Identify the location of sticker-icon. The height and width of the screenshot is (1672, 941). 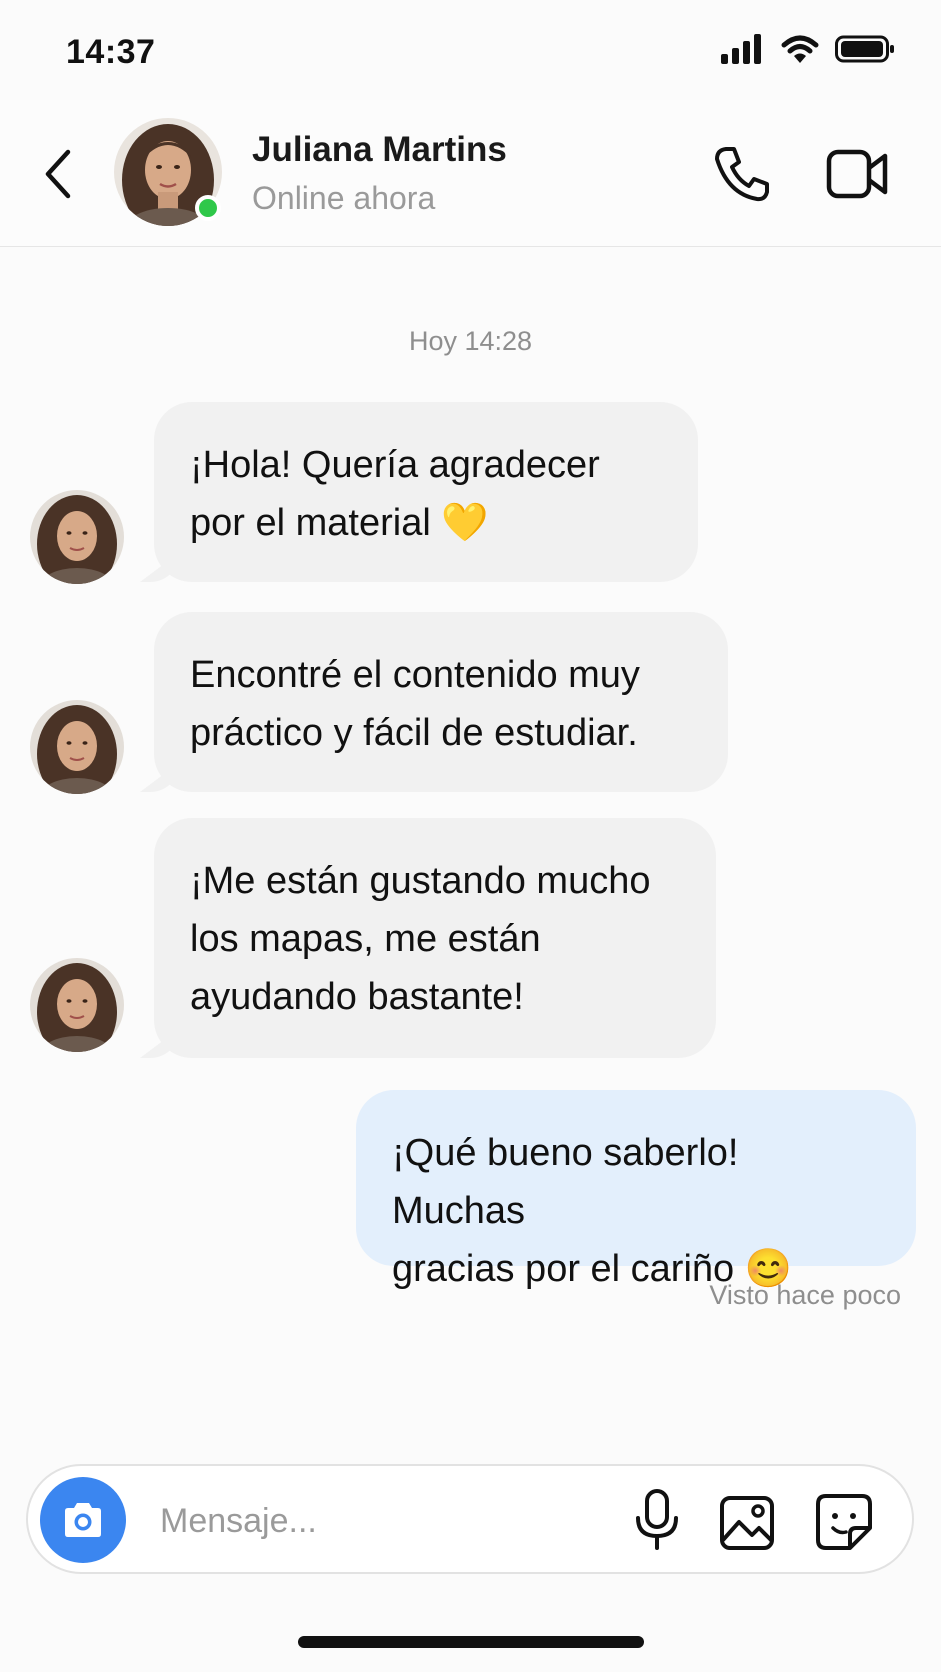
(844, 1522).